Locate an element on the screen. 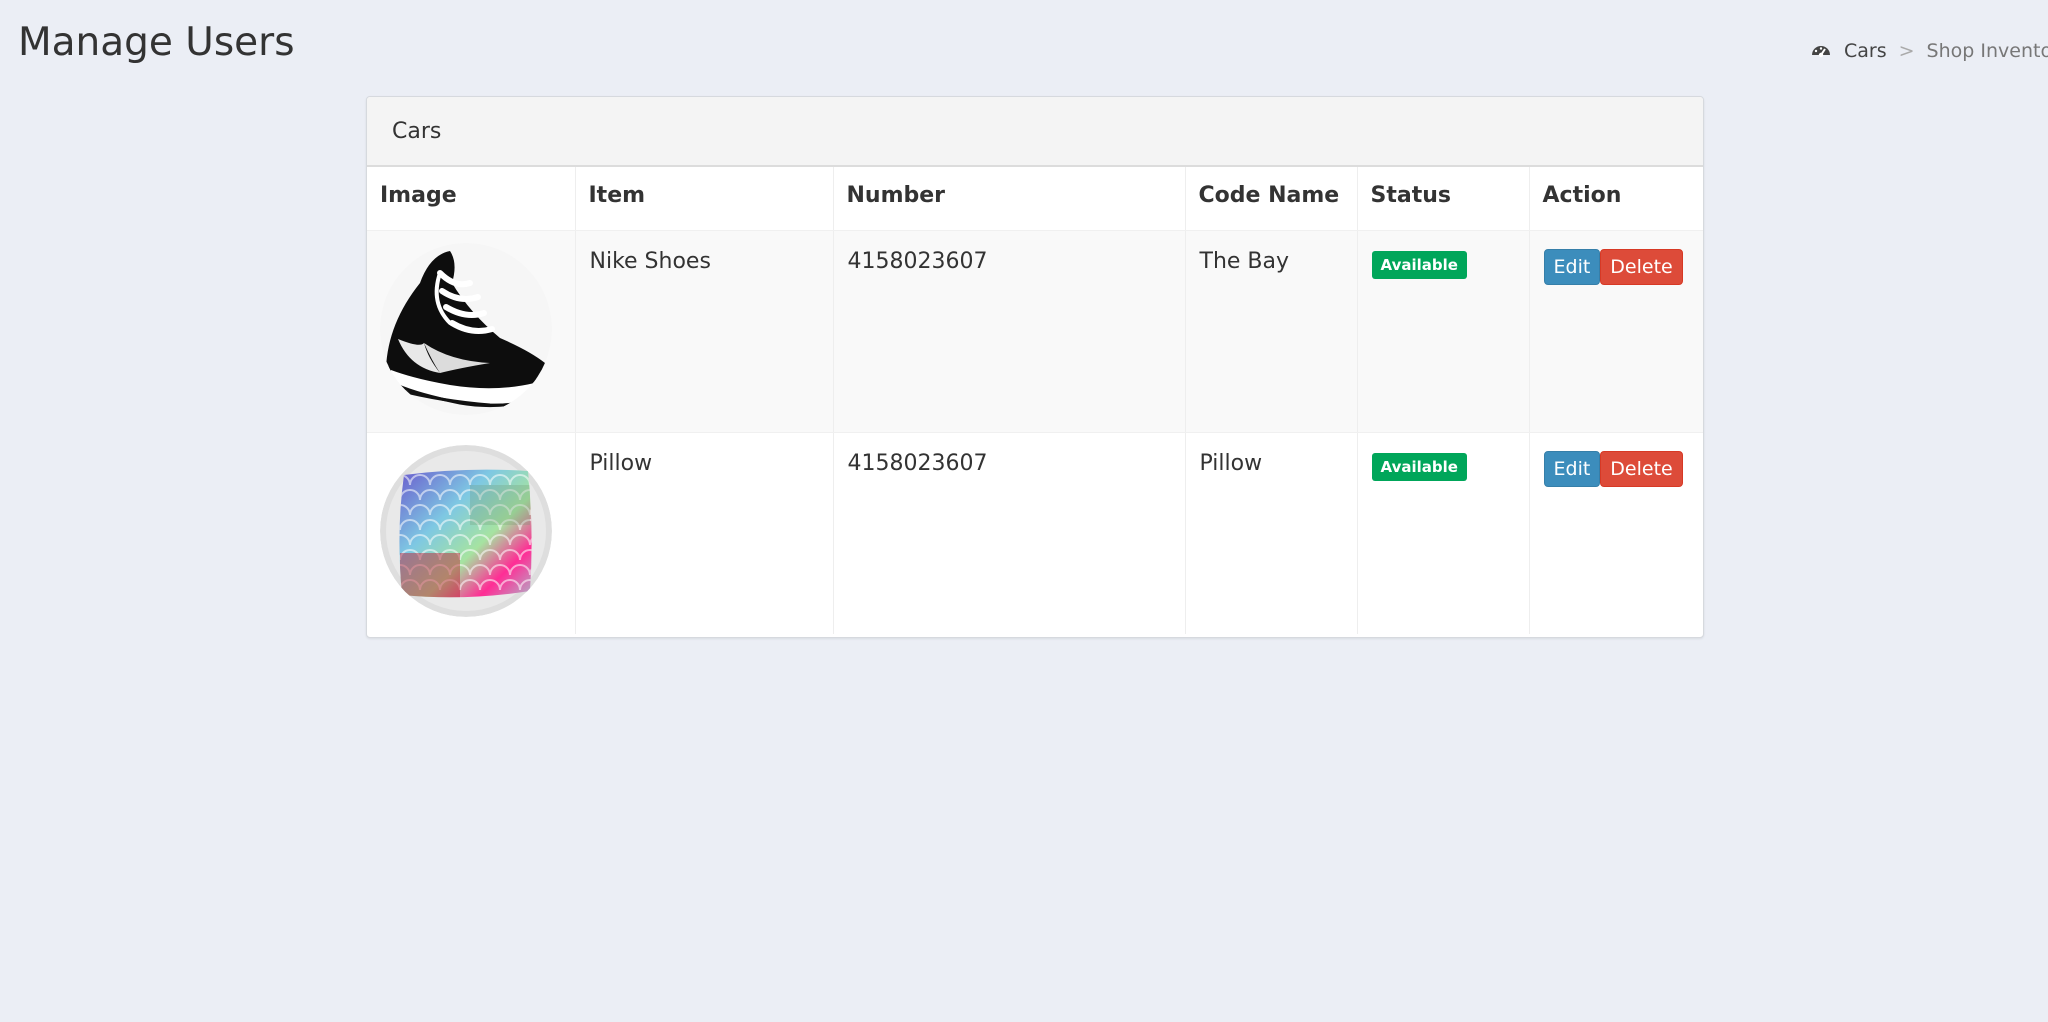 The image size is (2048, 1022). panel-title: Cars is located at coordinates (1035, 132).